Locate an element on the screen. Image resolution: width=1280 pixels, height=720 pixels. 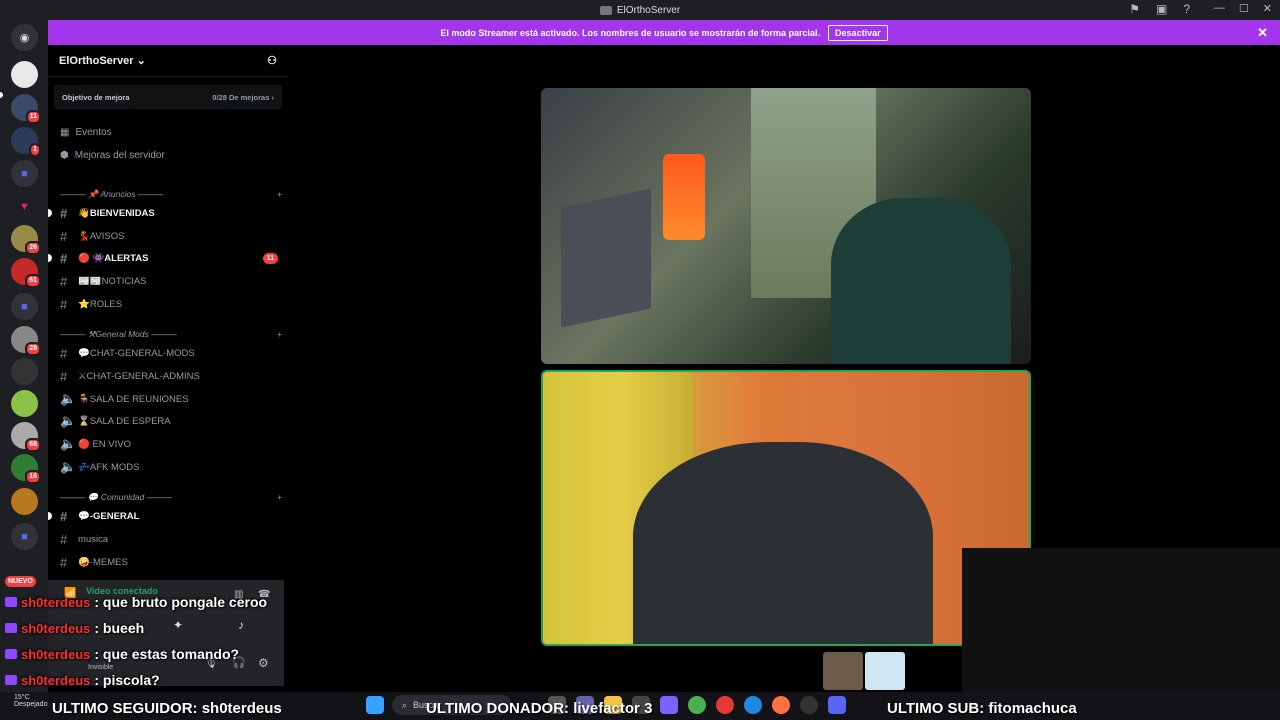
maximize-icon: ☐ is located at coordinates (1244, 8).